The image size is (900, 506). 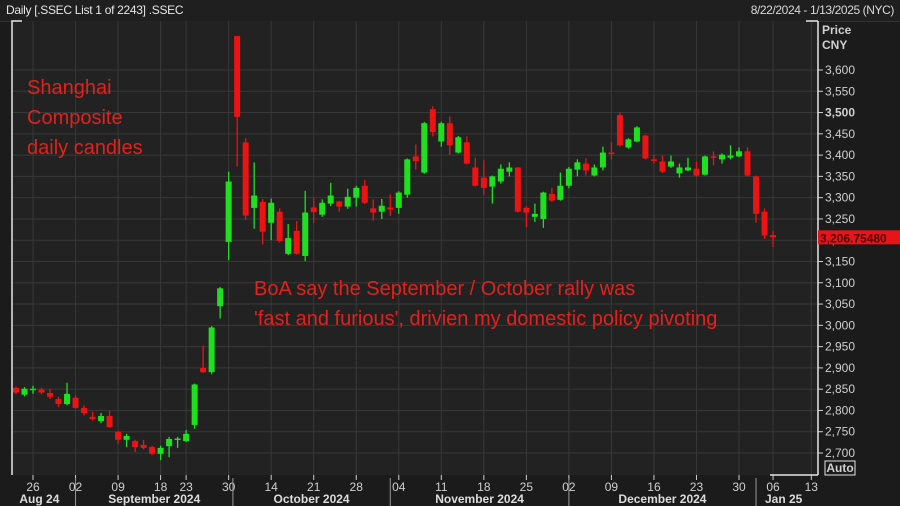 What do you see at coordinates (840, 453) in the screenshot?
I see `y-tick-label: 2,700` at bounding box center [840, 453].